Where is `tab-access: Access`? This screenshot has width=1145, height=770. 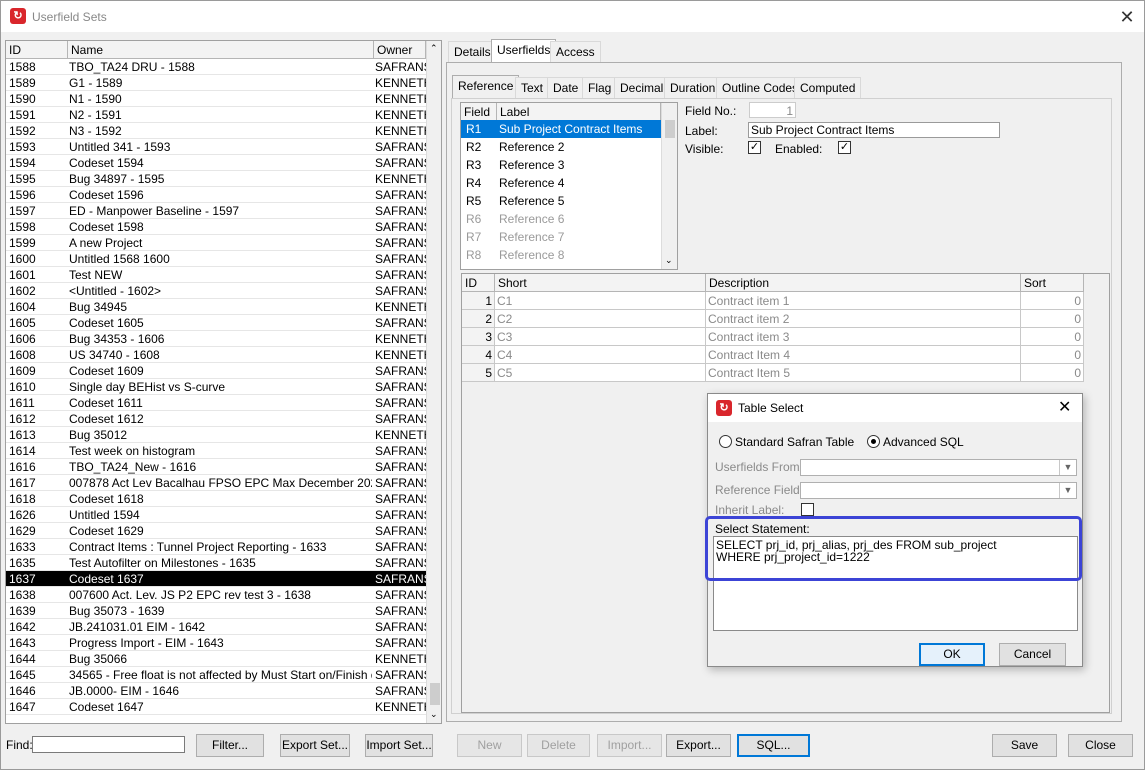 tab-access: Access is located at coordinates (575, 52).